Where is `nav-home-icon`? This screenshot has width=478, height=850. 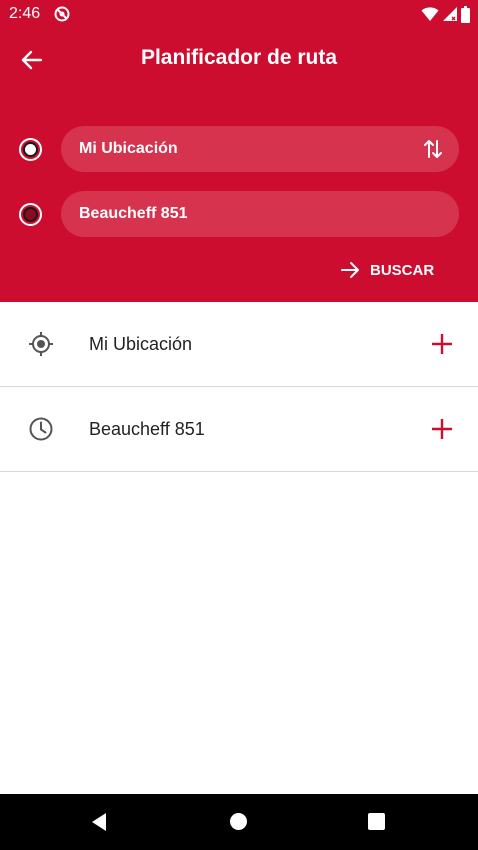
nav-home-icon is located at coordinates (238, 821).